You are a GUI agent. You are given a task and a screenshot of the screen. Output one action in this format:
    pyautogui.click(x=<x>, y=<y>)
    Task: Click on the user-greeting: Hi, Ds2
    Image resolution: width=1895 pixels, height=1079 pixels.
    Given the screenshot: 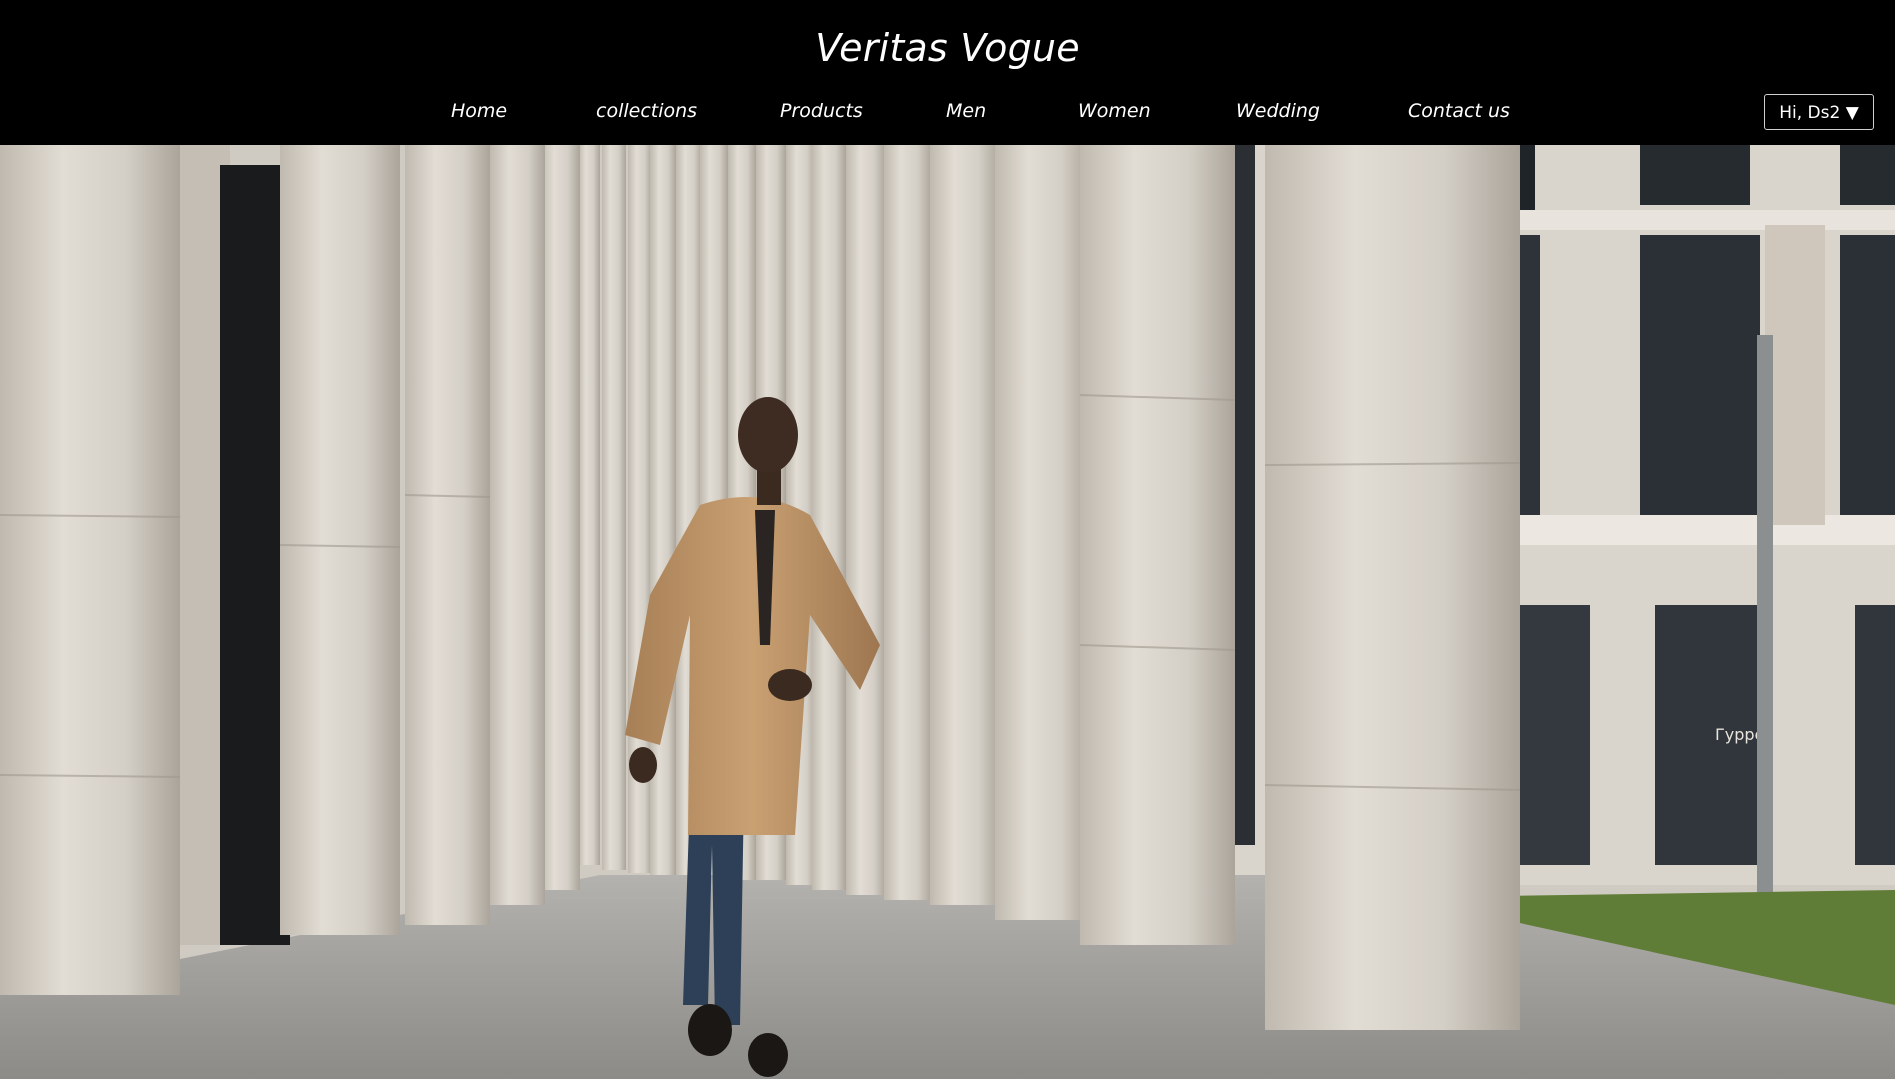 What is the action you would take?
    pyautogui.click(x=1810, y=113)
    